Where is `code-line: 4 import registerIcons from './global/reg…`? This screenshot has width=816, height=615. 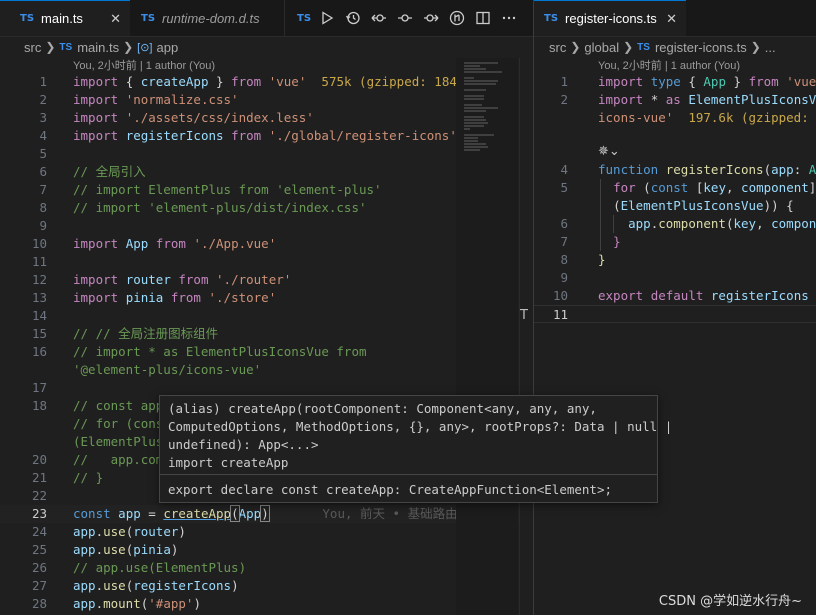 code-line: 4 import registerIcons from './global/reg… is located at coordinates (248, 135).